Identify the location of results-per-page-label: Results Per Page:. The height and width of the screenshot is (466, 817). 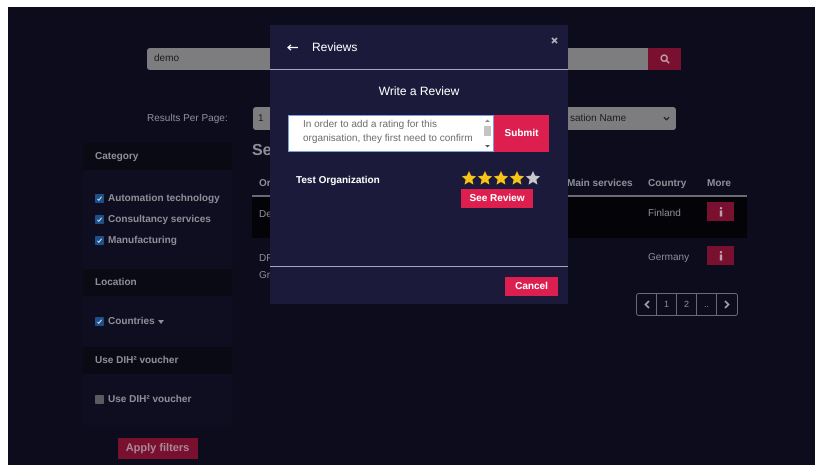
(188, 119).